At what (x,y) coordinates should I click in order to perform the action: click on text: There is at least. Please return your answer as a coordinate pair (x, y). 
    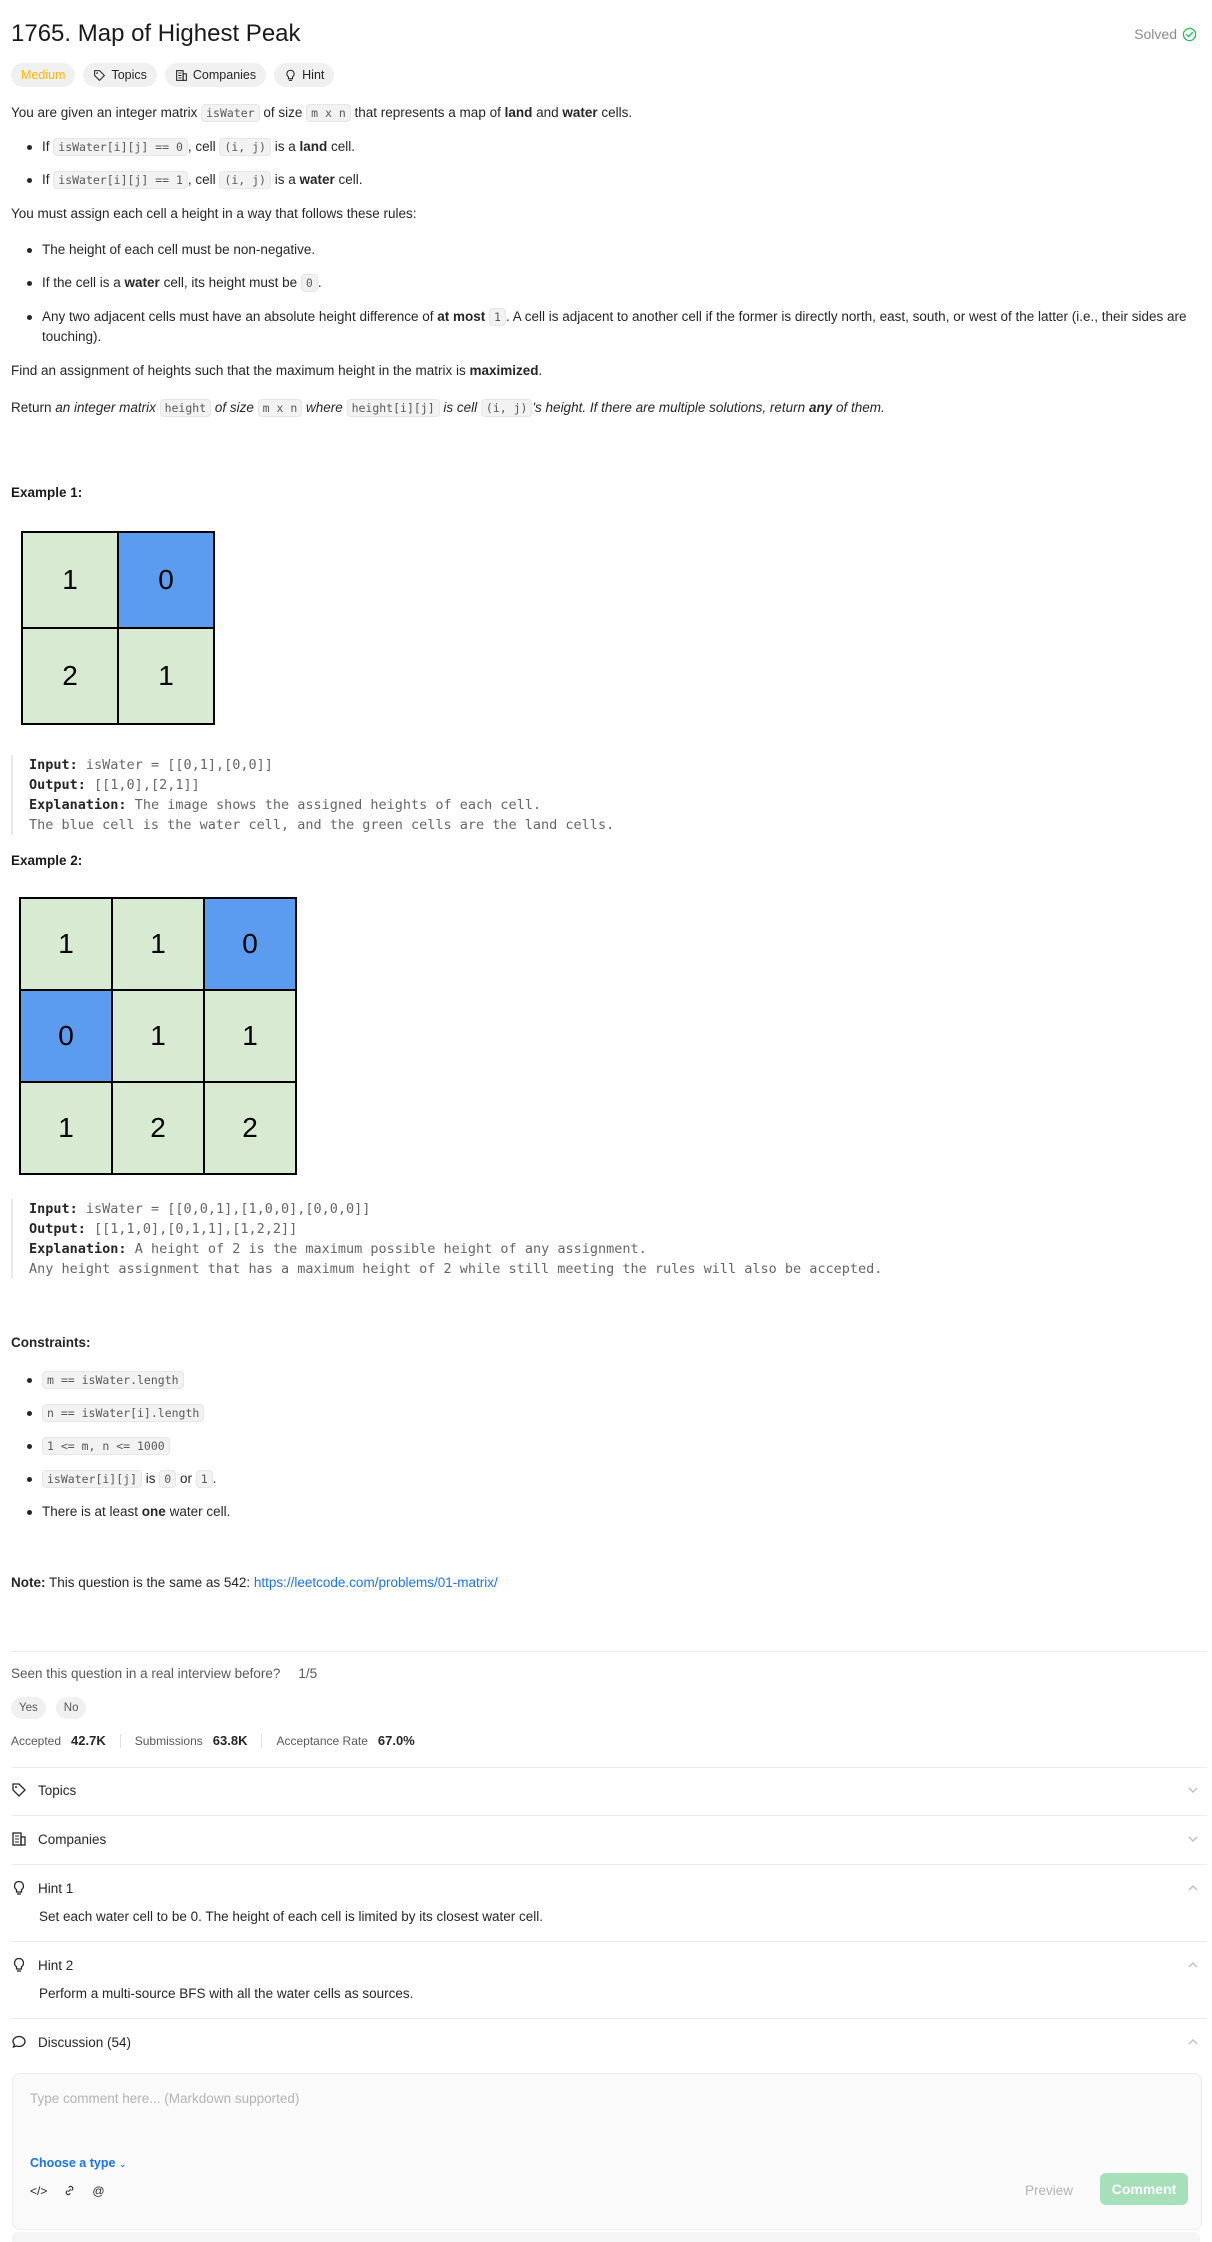
    Looking at the image, I should click on (92, 1511).